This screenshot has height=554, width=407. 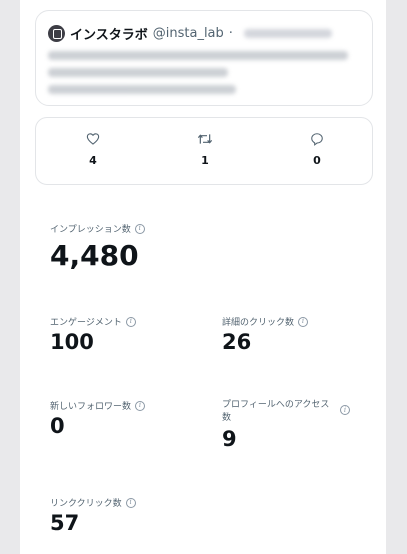 I want to click on profile-visits-label: プロフィールへのアクセス数, so click(x=276, y=411).